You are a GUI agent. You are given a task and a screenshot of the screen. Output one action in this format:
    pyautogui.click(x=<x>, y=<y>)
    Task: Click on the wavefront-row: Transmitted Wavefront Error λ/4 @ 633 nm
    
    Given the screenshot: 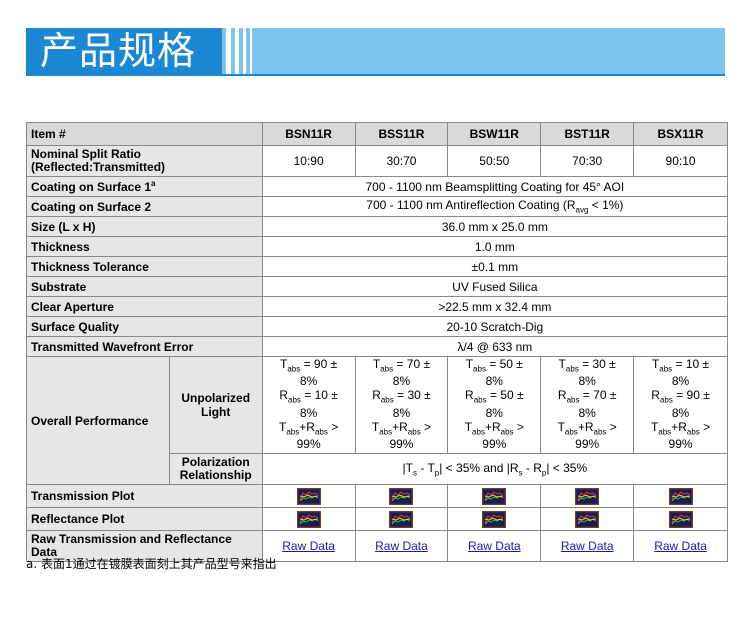 What is the action you would take?
    pyautogui.click(x=377, y=346)
    